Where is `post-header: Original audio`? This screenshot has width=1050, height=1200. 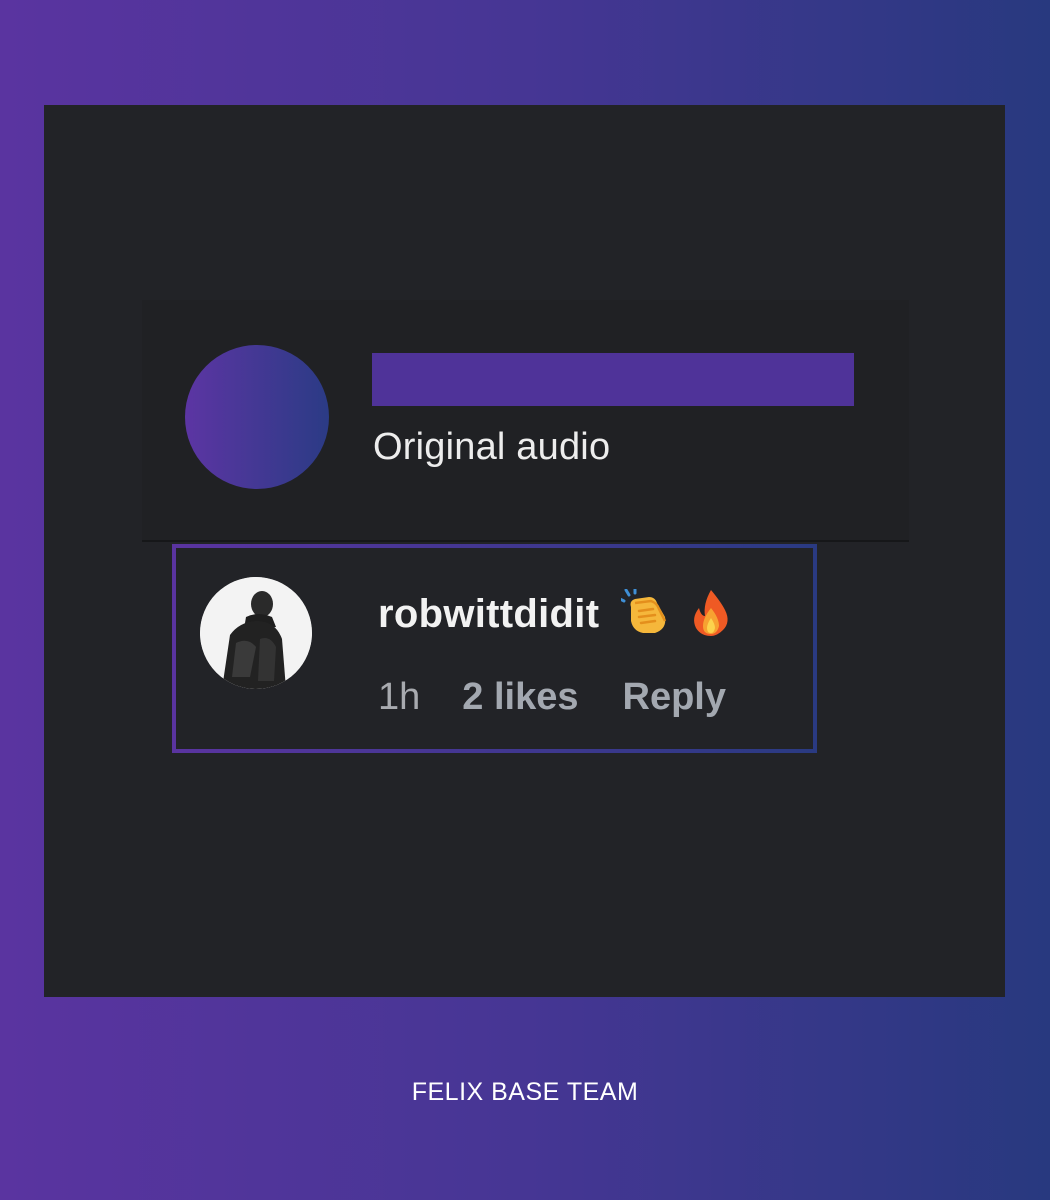
post-header: Original audio is located at coordinates (525, 421).